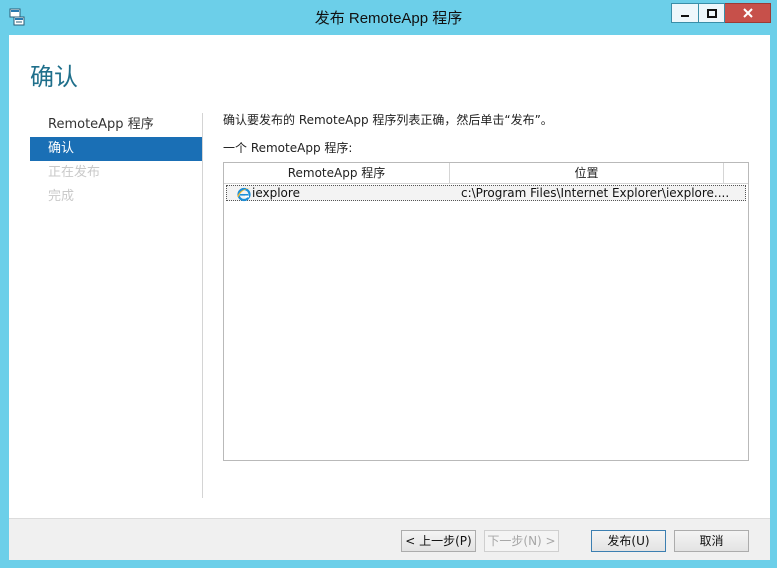  Describe the element at coordinates (74, 172) in the screenshot. I see `step-publishing: 正在发布` at that location.